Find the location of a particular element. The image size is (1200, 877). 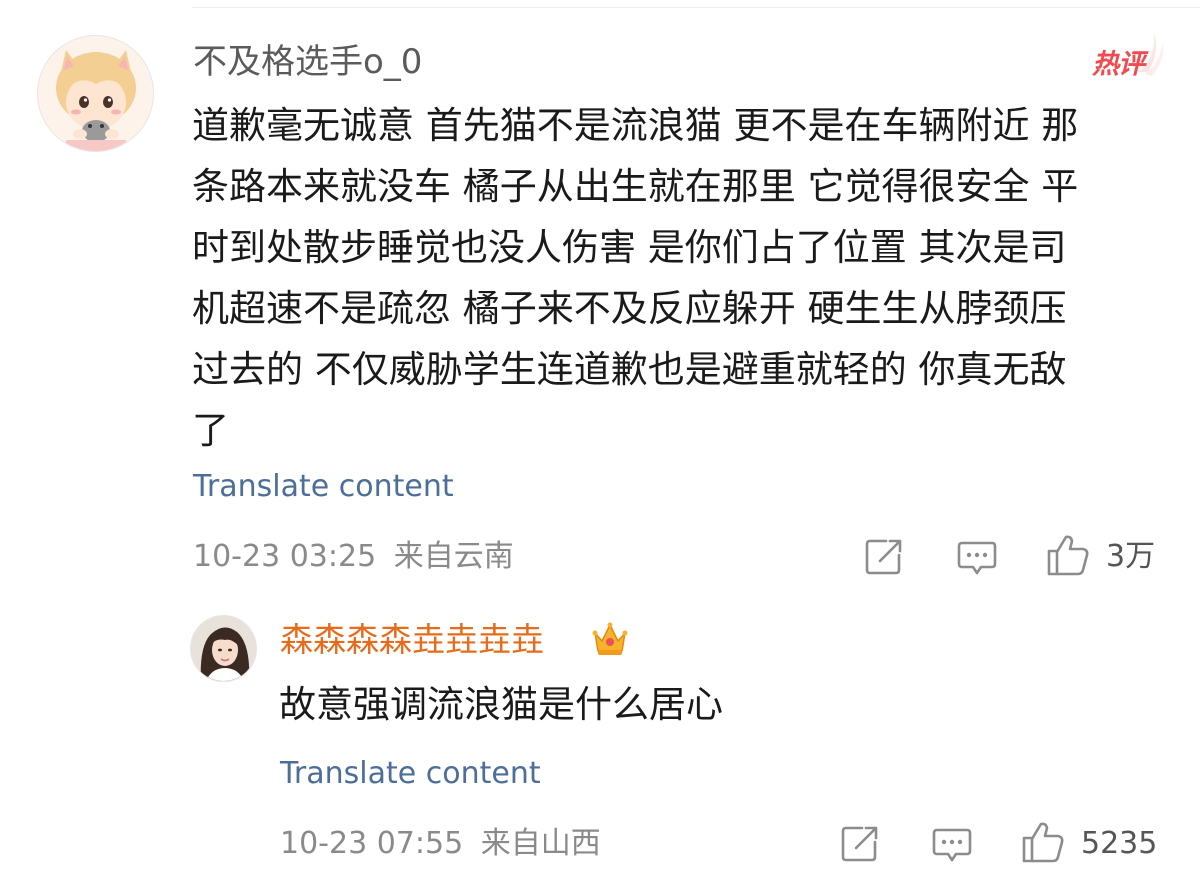

username: 不及格选手o_0 is located at coordinates (307, 62).